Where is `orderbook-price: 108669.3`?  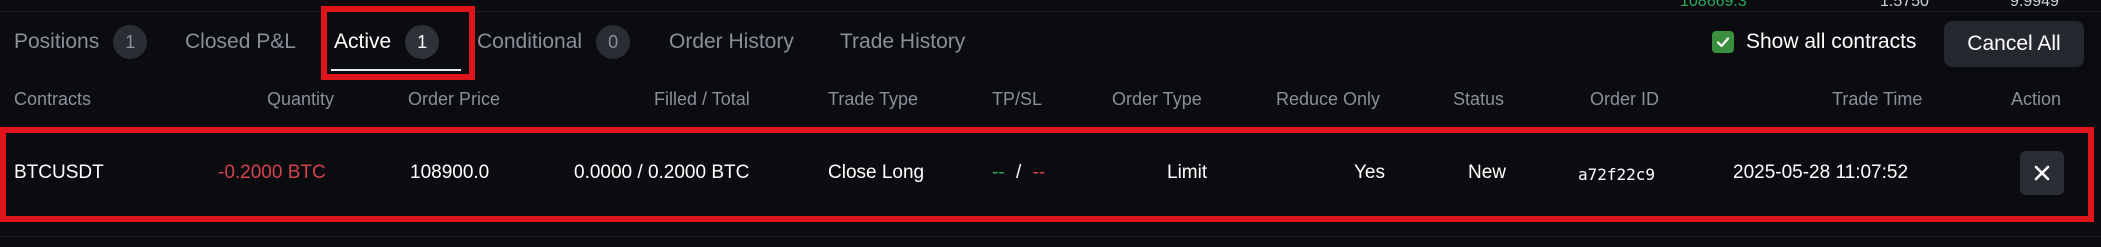
orderbook-price: 108669.3 is located at coordinates (1713, 5).